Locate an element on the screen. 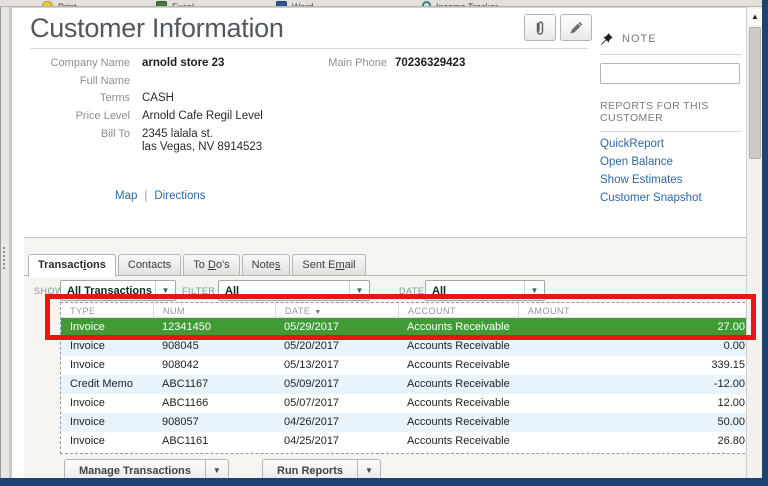 Image resolution: width=768 pixels, height=486 pixels. cell-amount: 12.00 is located at coordinates (731, 403).